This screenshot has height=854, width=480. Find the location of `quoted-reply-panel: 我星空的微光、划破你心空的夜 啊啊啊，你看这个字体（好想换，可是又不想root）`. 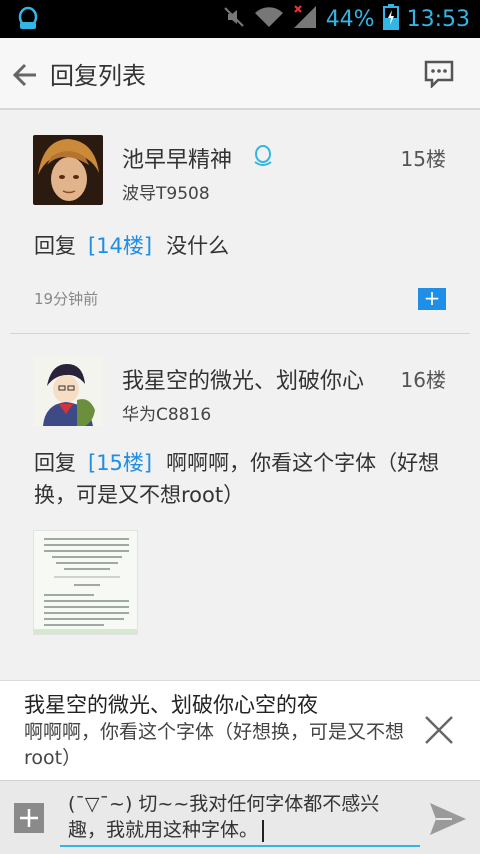

quoted-reply-panel: 我星空的微光、划破你心空的夜 啊啊啊，你看这个字体（好想换，可是又不想root） is located at coordinates (240, 730).